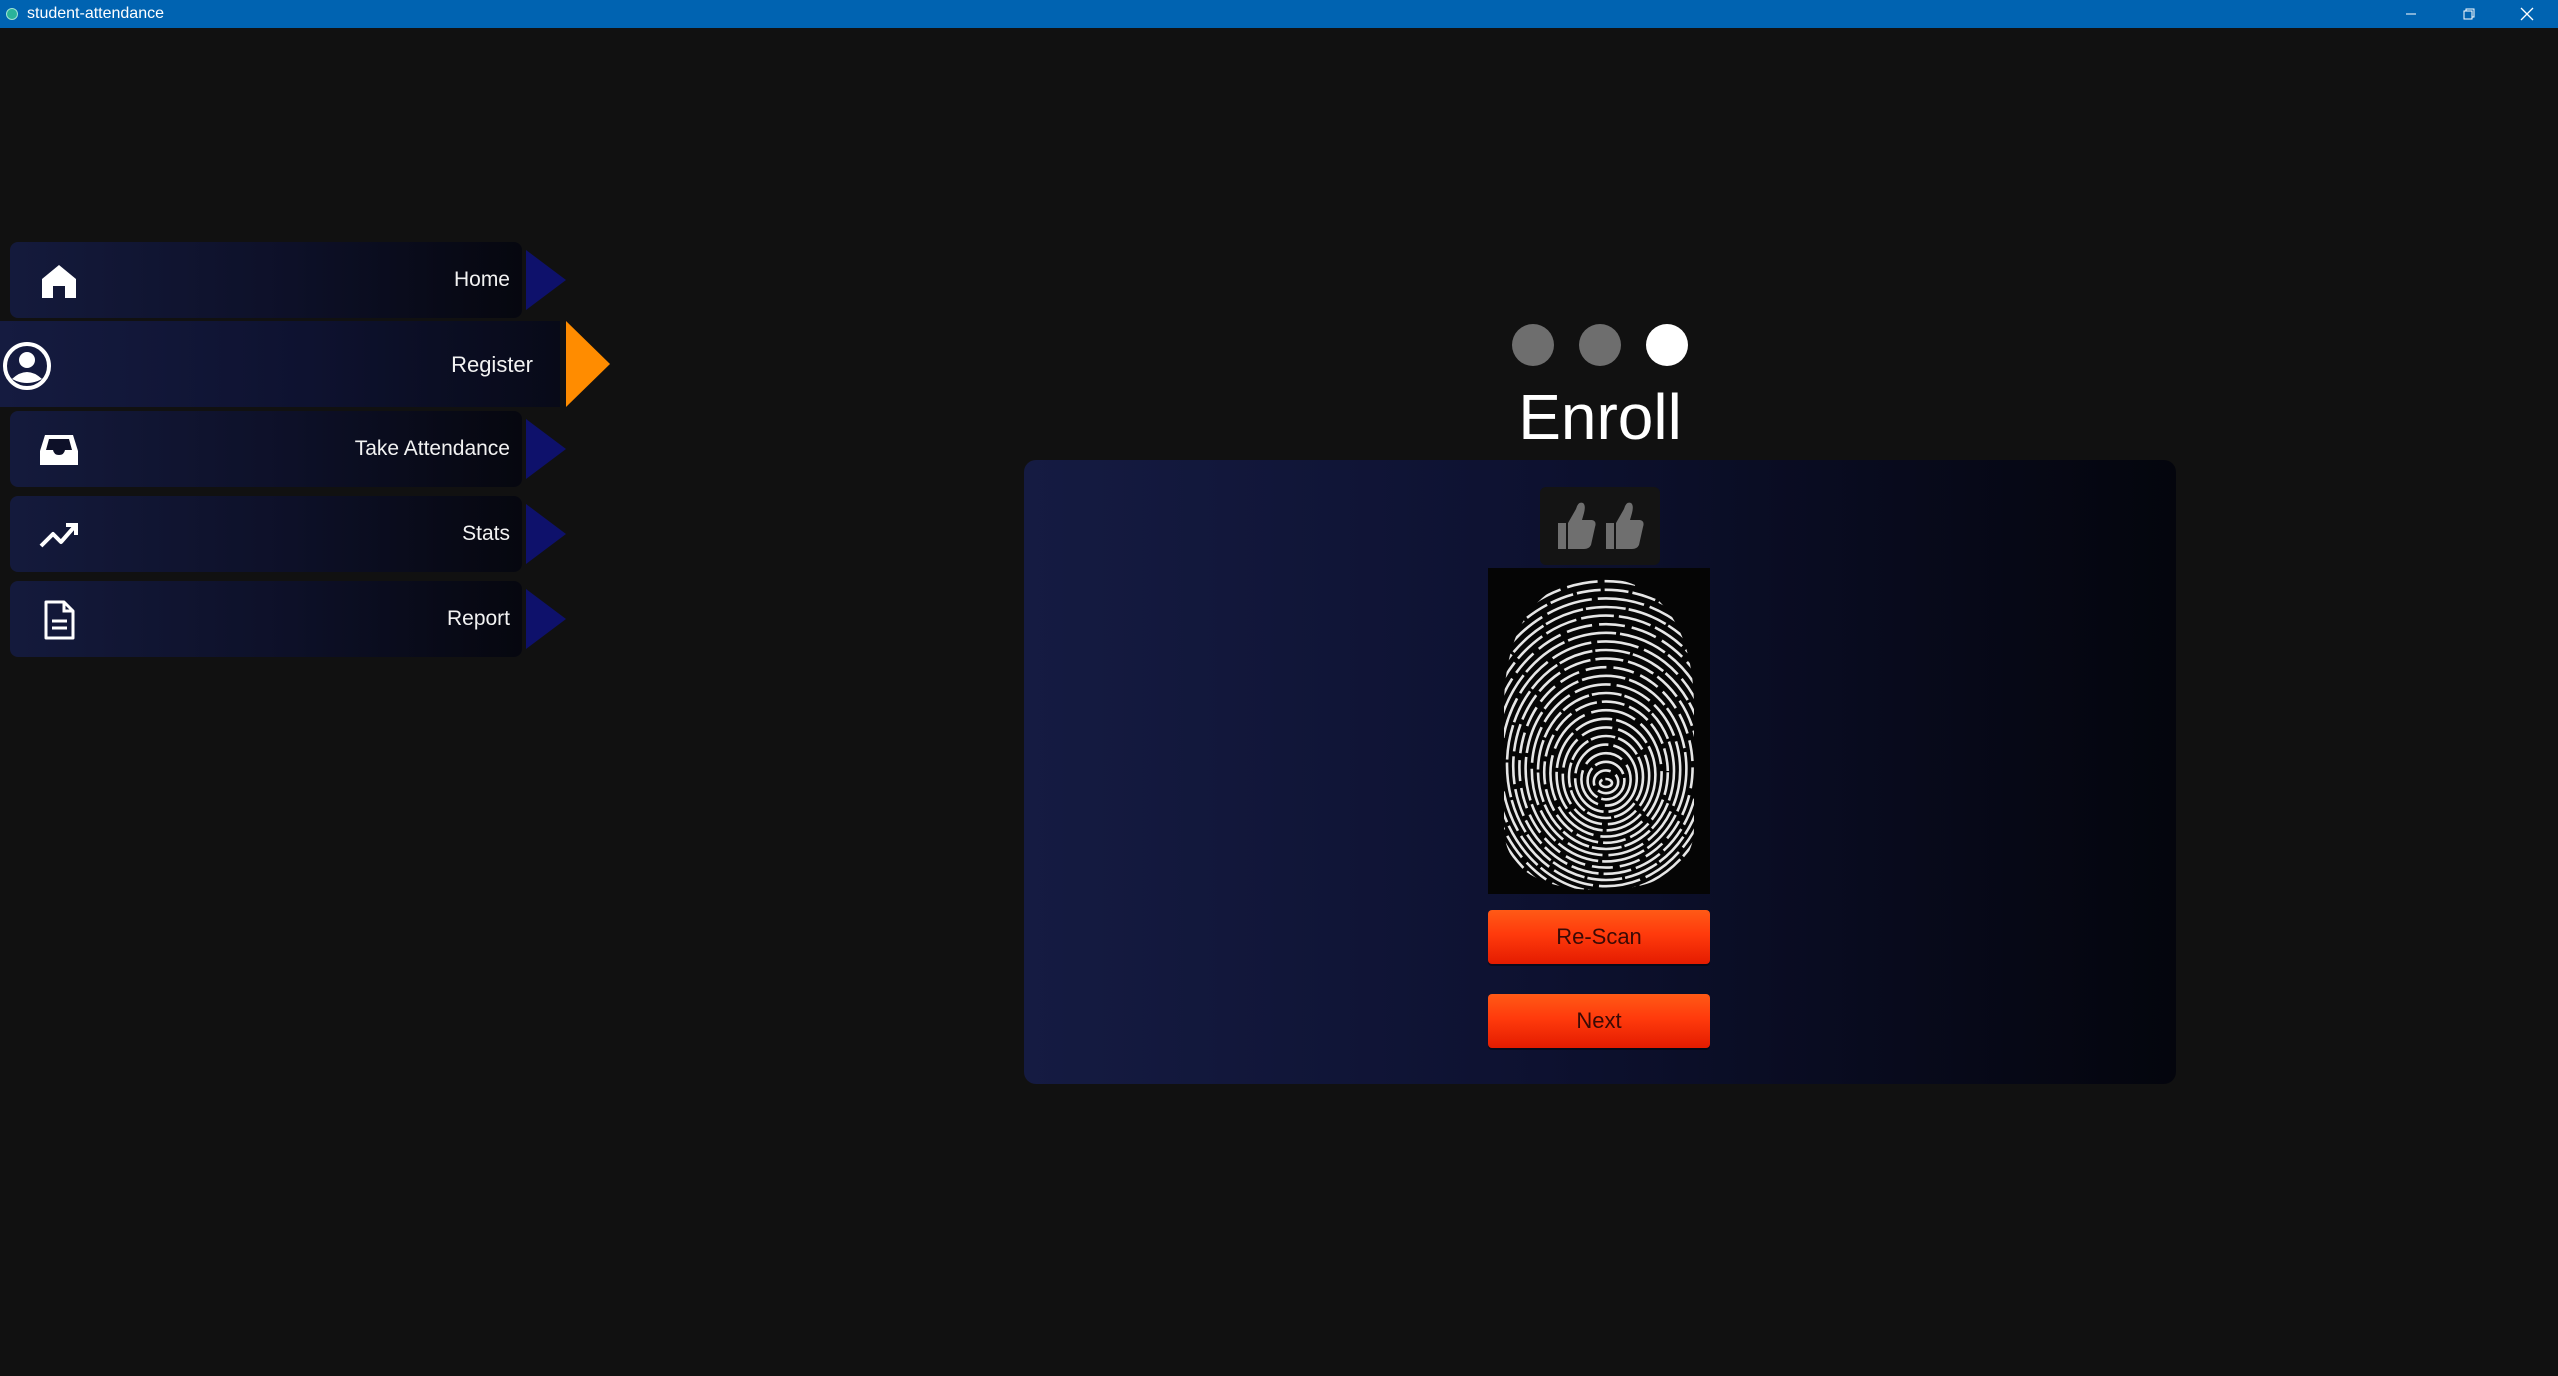 The height and width of the screenshot is (1376, 2558). I want to click on sidebar-item-label: Stats, so click(486, 533).